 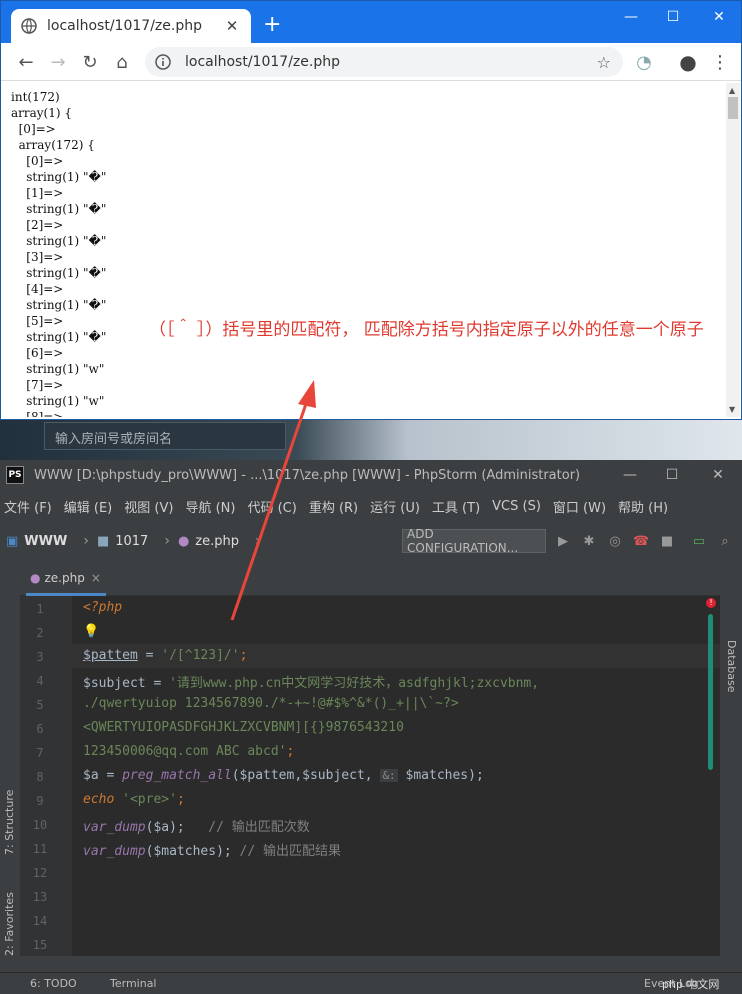 What do you see at coordinates (643, 506) in the screenshot?
I see `menu-help: 帮助 (H)` at bounding box center [643, 506].